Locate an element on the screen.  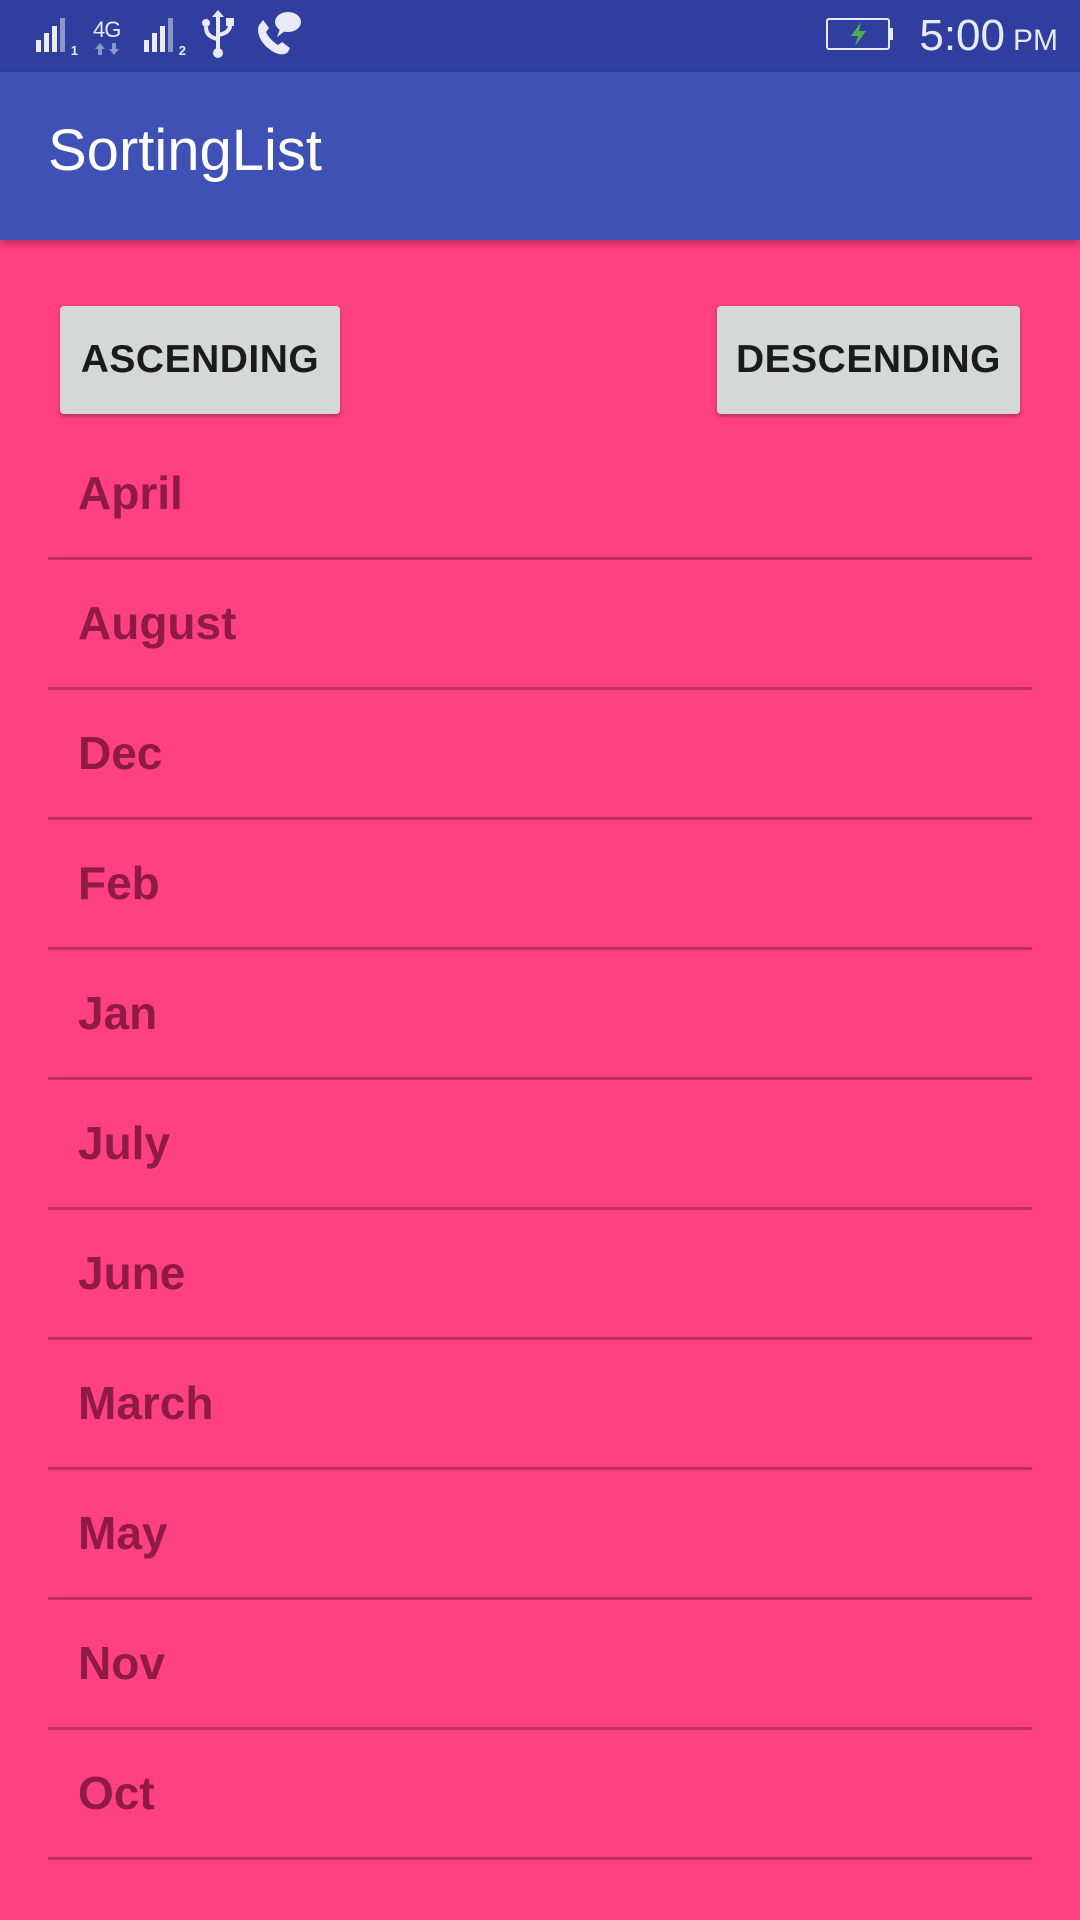
list-item: June is located at coordinates (540, 1275).